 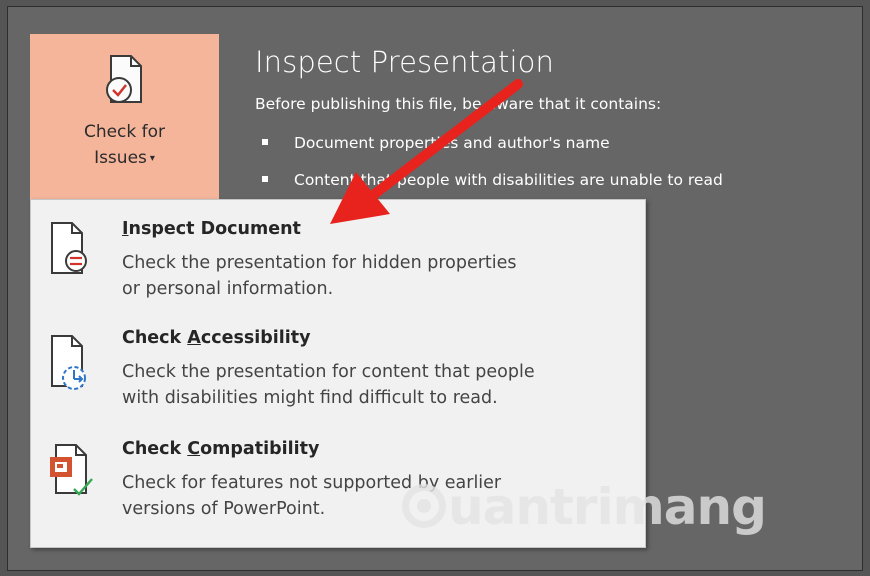 I want to click on check-for-issues-icon, so click(x=125, y=83).